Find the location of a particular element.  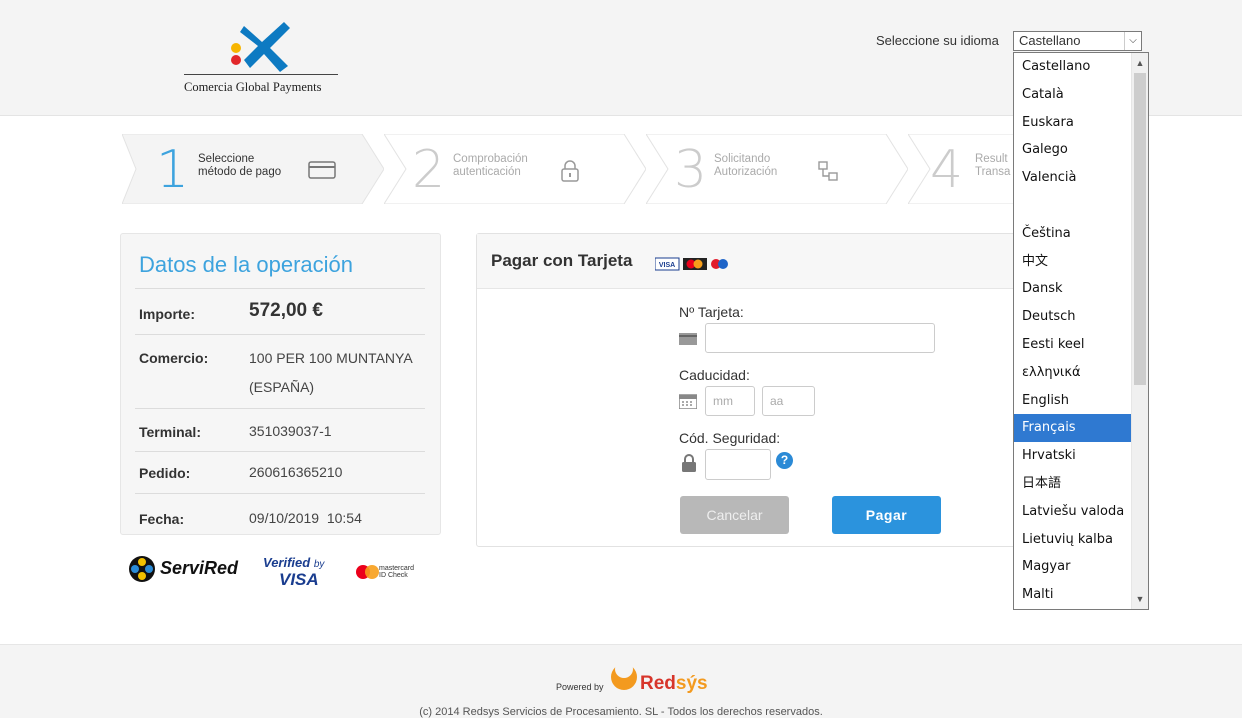

terminal-label: Terminal: is located at coordinates (170, 432).